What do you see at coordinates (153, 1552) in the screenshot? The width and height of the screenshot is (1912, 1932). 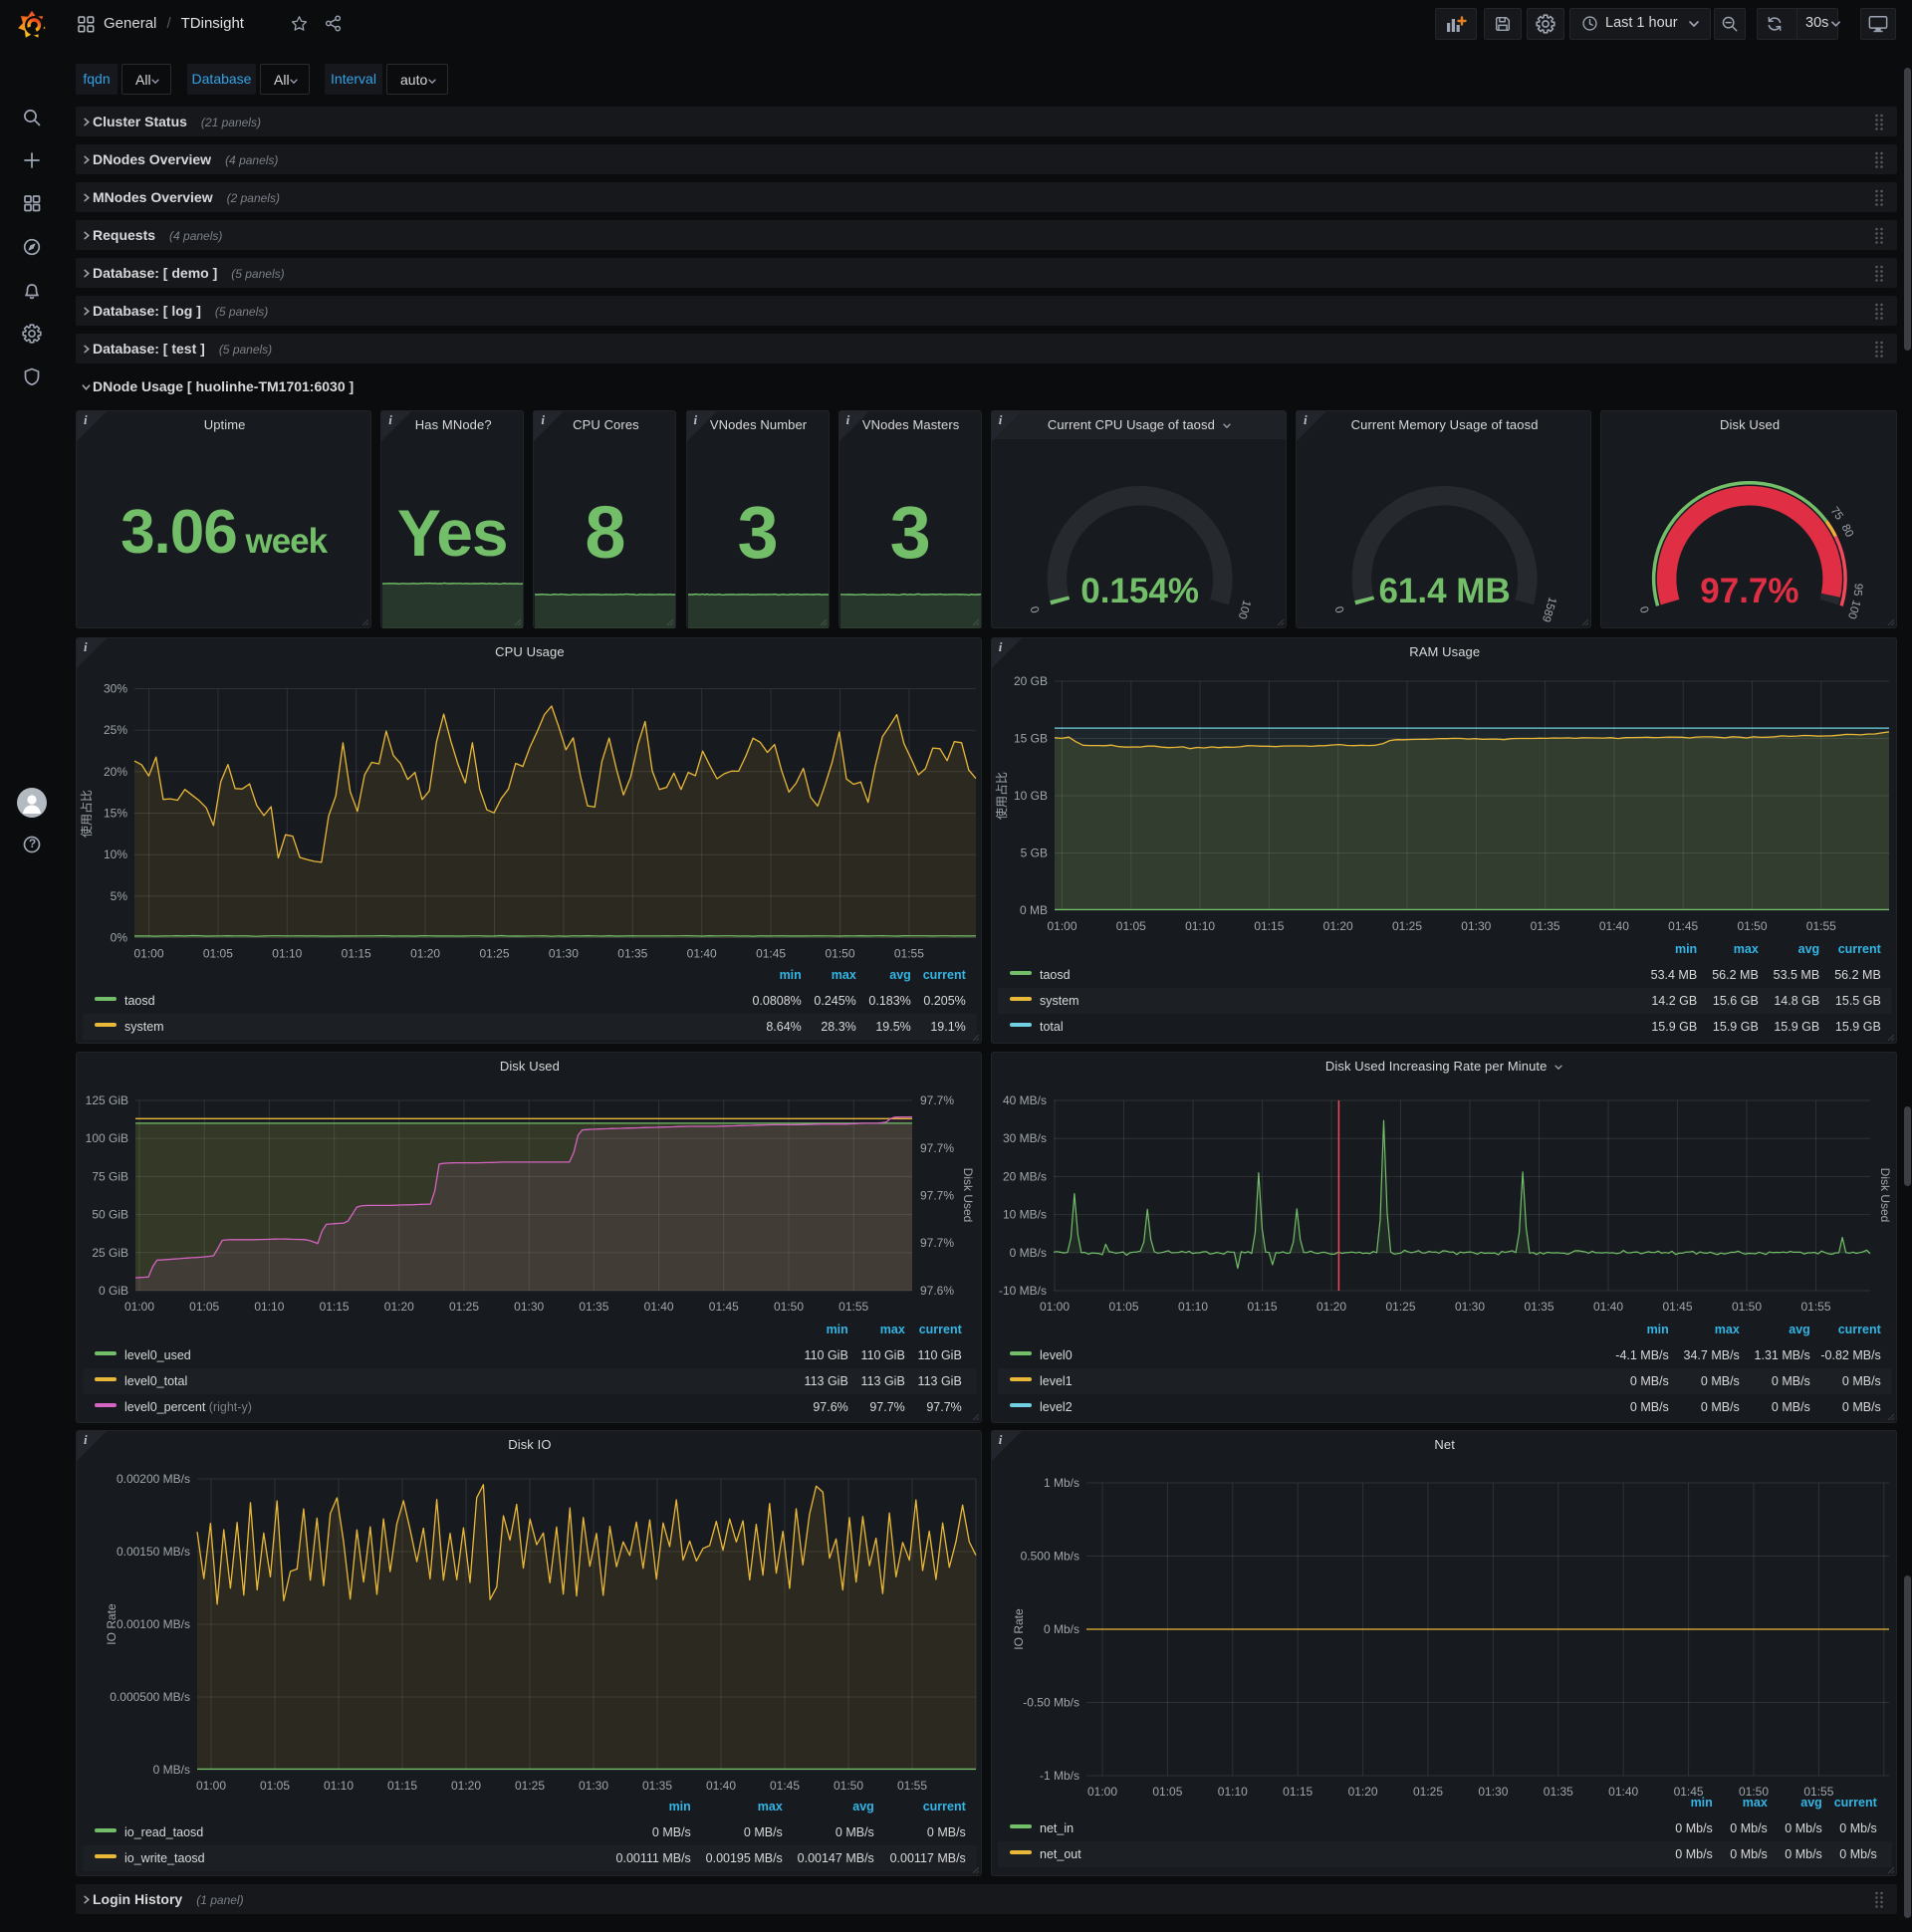 I see `svg-text: 0.00150 MB/s` at bounding box center [153, 1552].